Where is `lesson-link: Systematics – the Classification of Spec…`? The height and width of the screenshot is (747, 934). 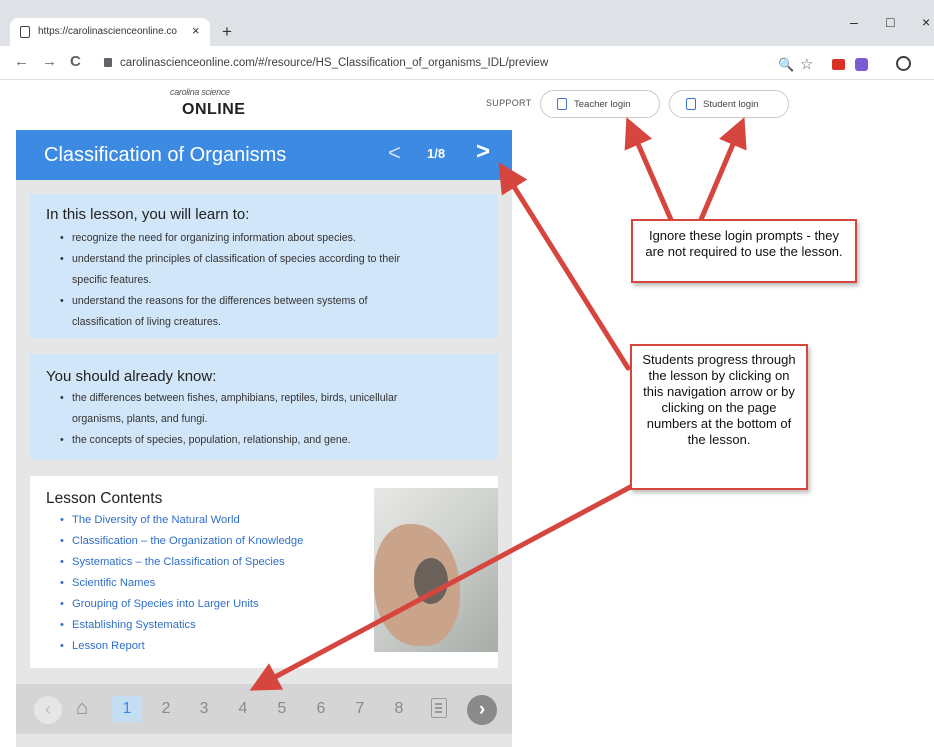
lesson-link: Systematics – the Classification of Spec… is located at coordinates (181, 562).